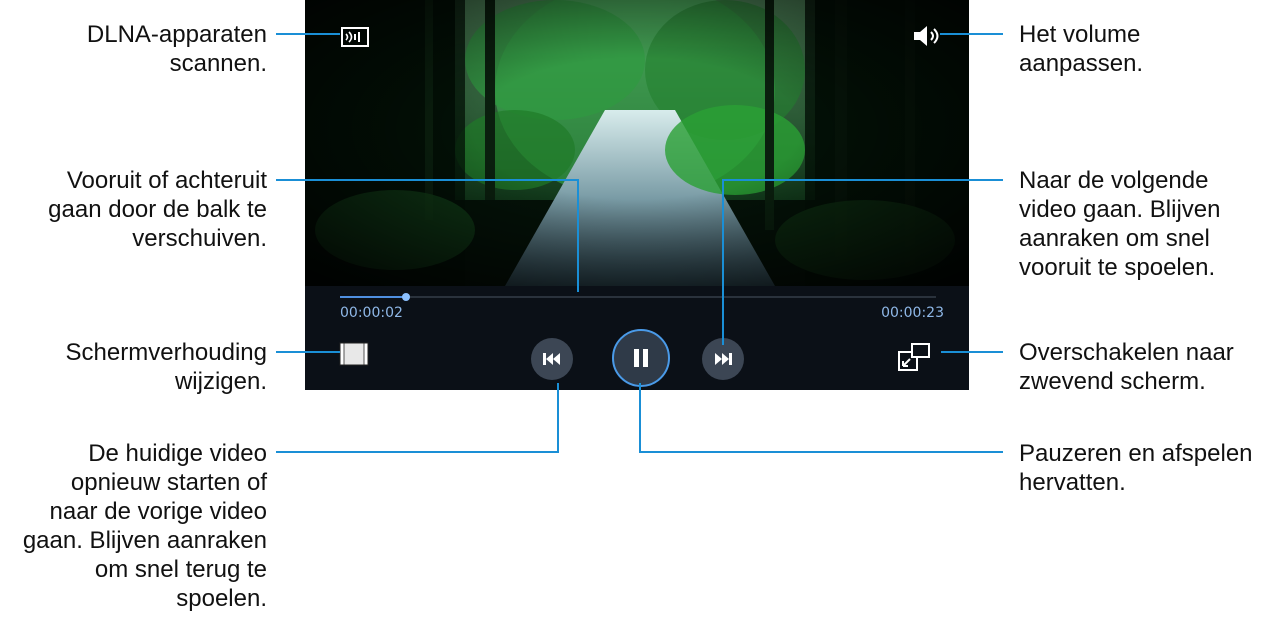  Describe the element at coordinates (1136, 468) in the screenshot. I see `callout-pause: Pauzeren en afspelen hervatten.` at that location.